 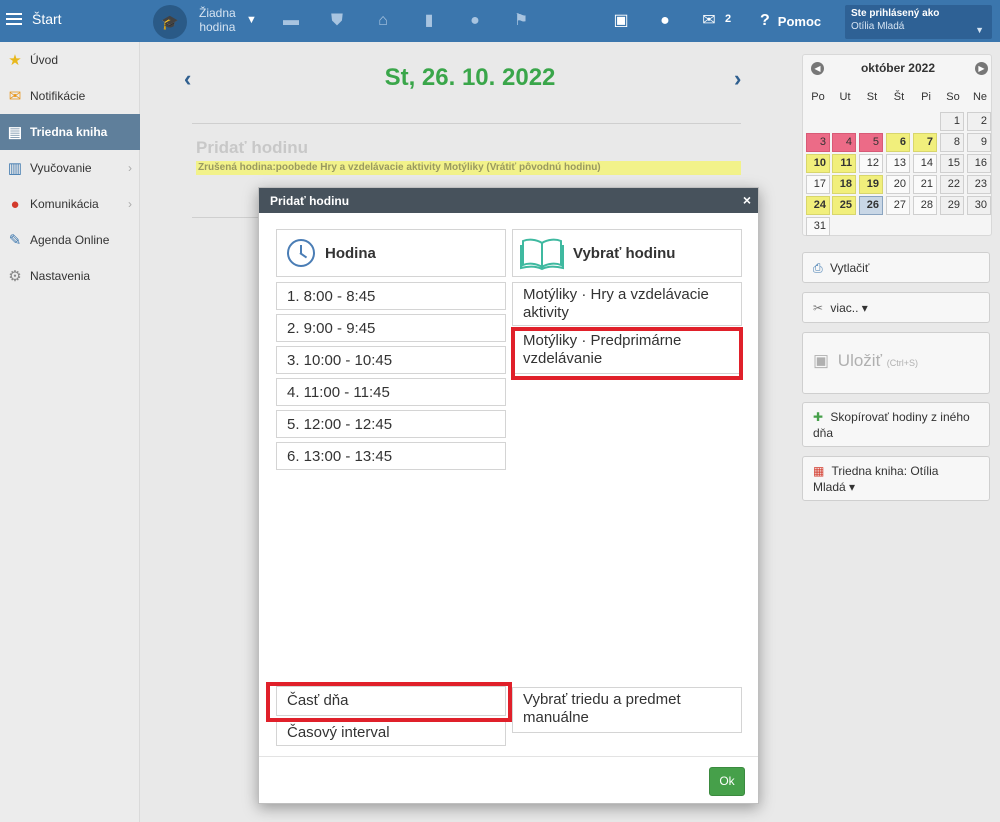 What do you see at coordinates (818, 308) in the screenshot?
I see `tools-icon: ✂` at bounding box center [818, 308].